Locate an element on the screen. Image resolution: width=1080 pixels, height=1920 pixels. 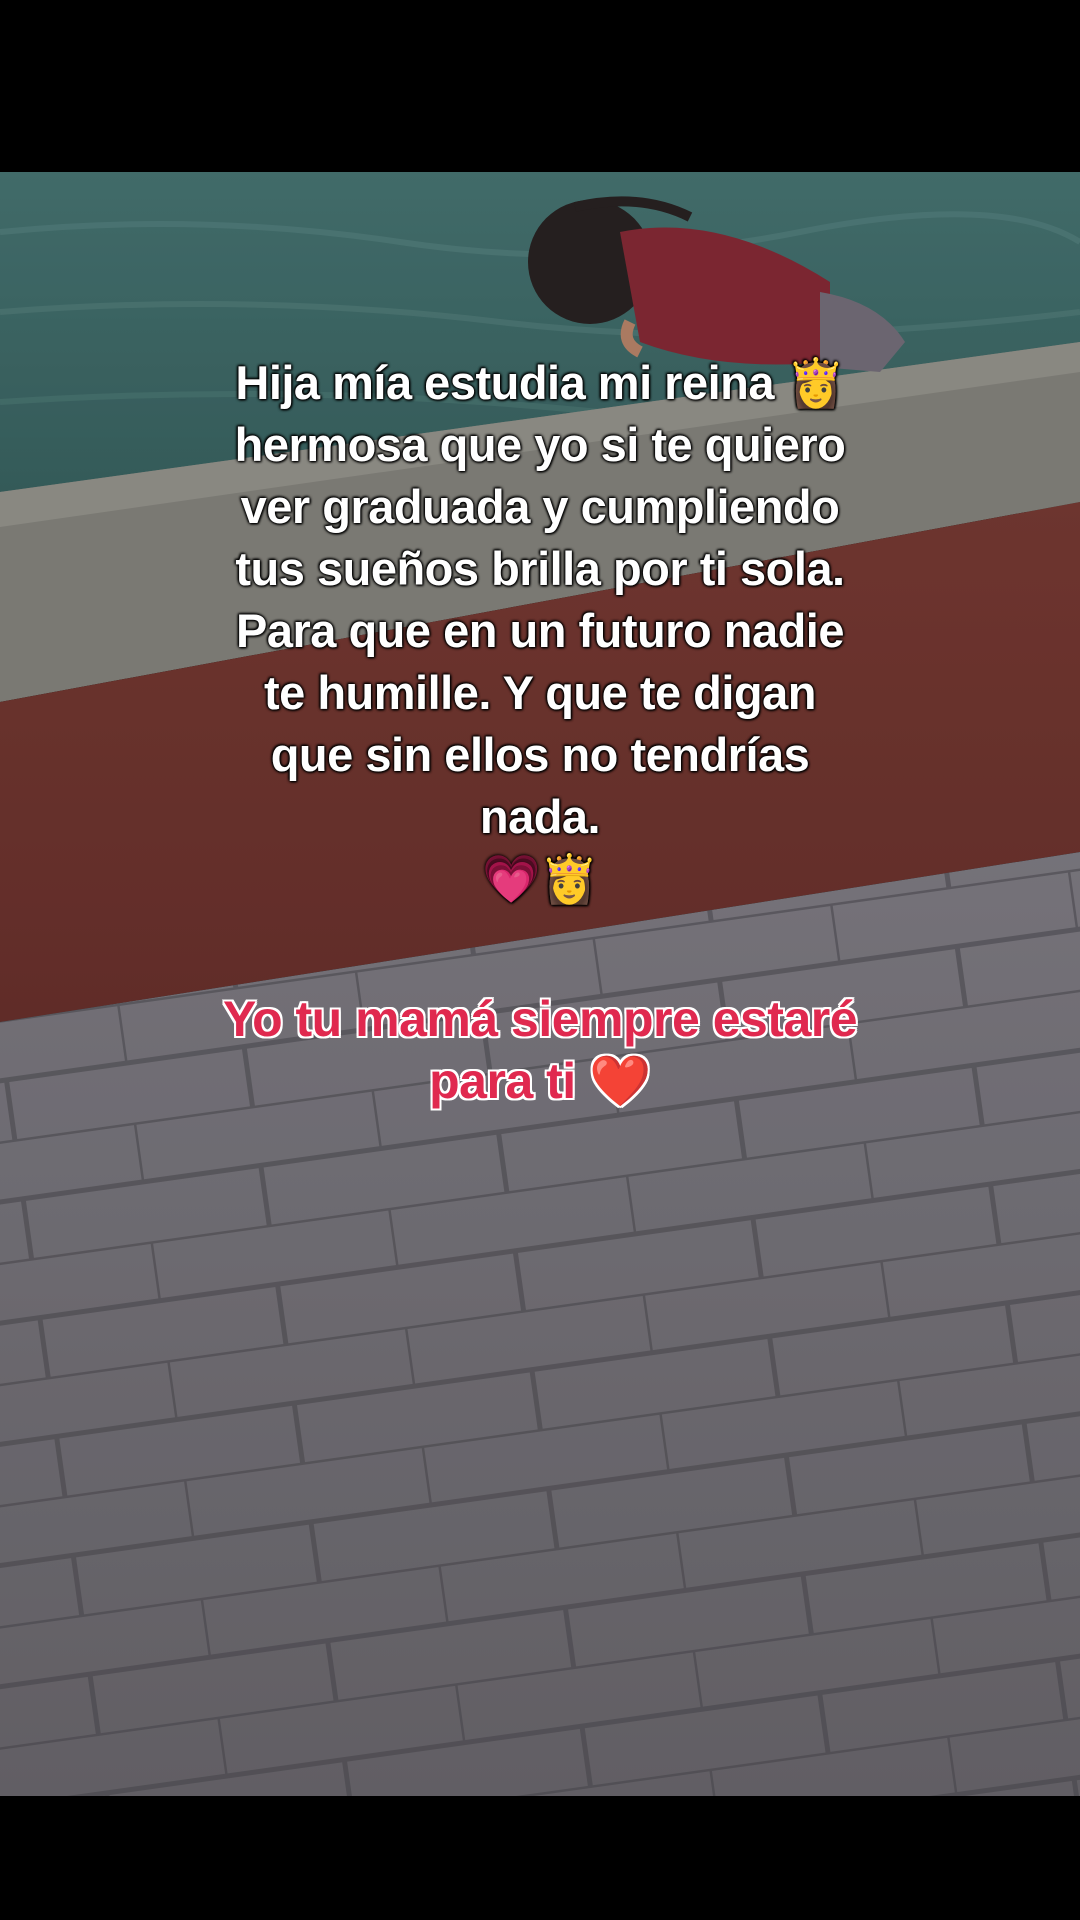
caption-line: Hija mía estudia mi reina 👸 is located at coordinates (540, 382).